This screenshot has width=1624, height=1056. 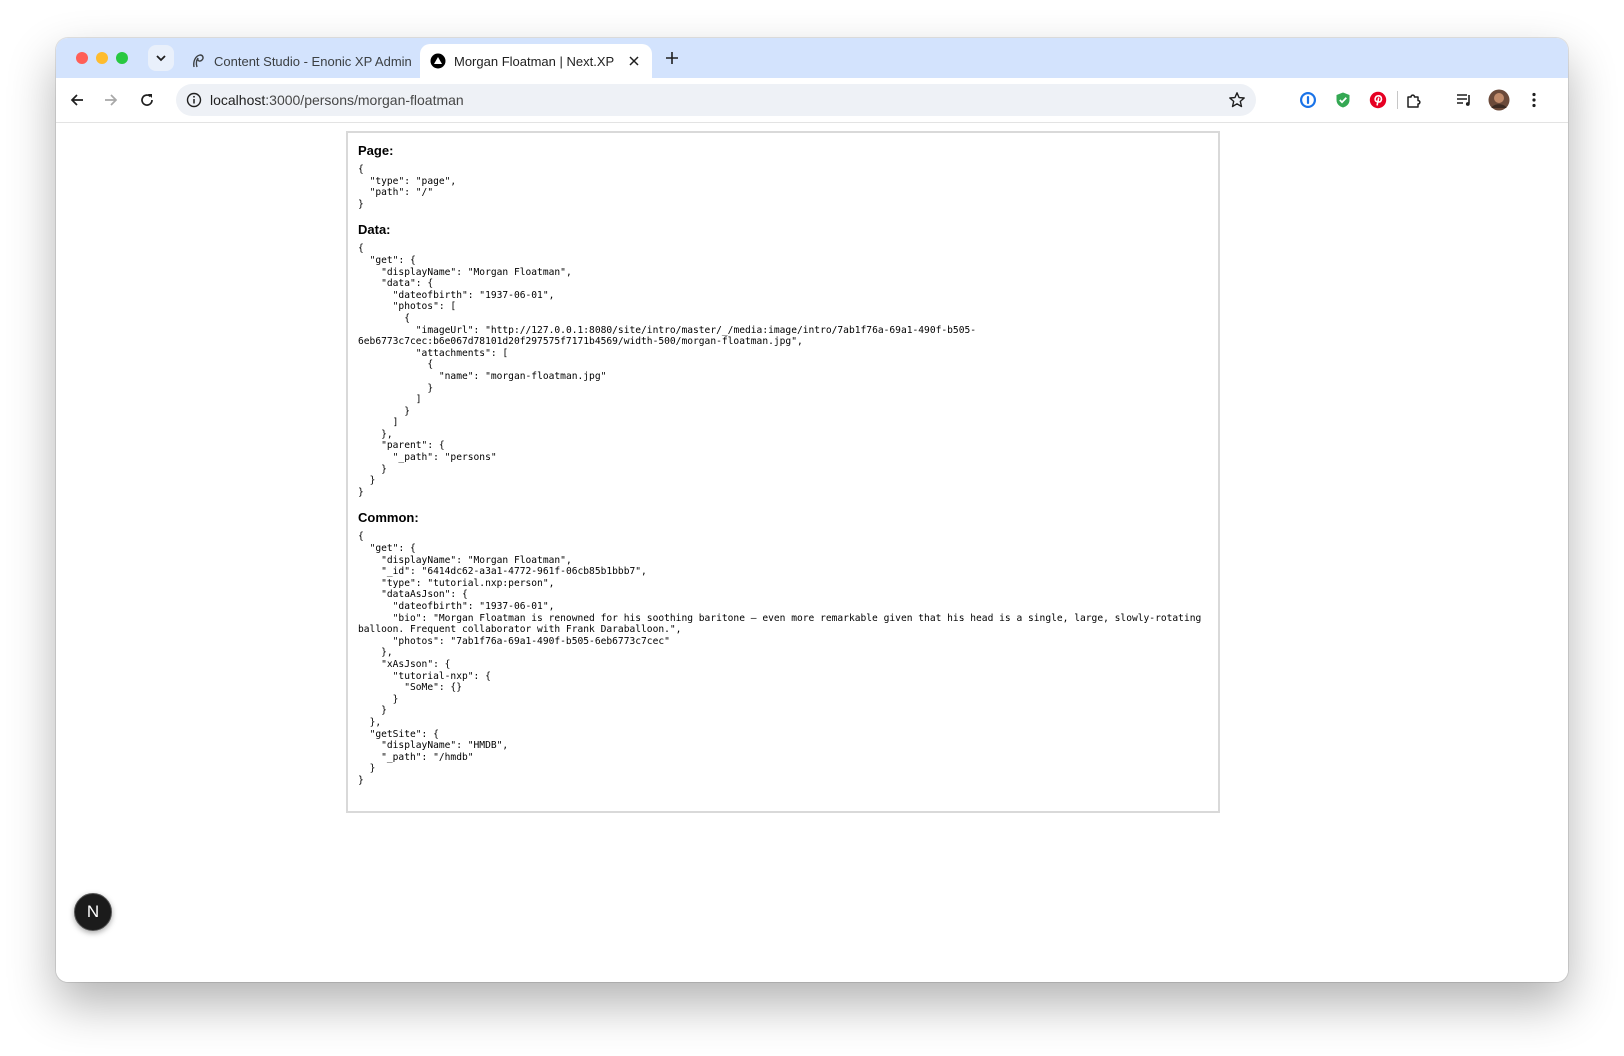 What do you see at coordinates (198, 61) in the screenshot?
I see `enonic-icon` at bounding box center [198, 61].